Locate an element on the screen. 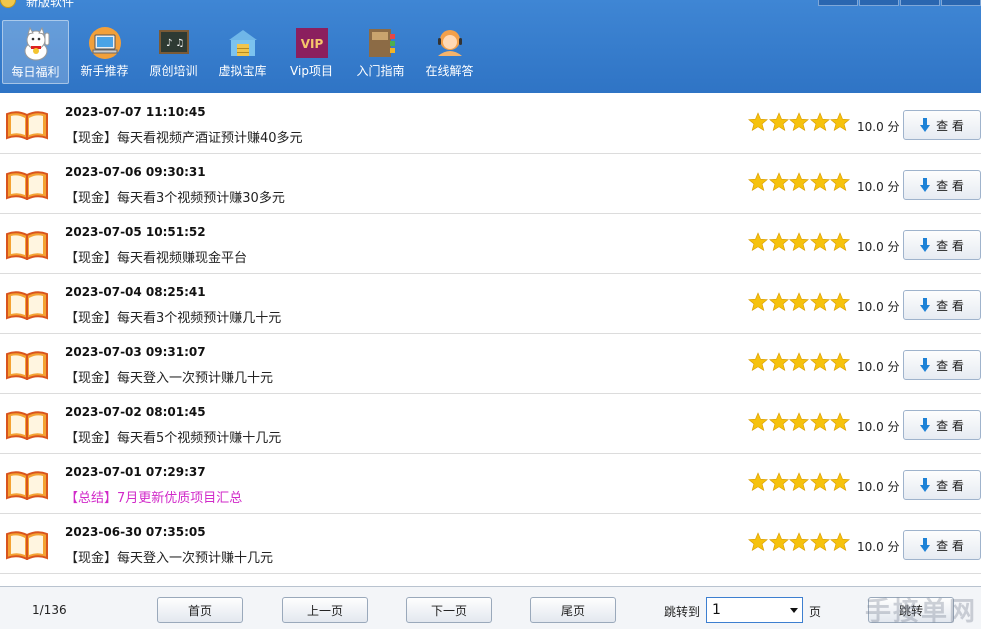 The height and width of the screenshot is (629, 981). toolbar-item-6: 在线解答 is located at coordinates (449, 52).